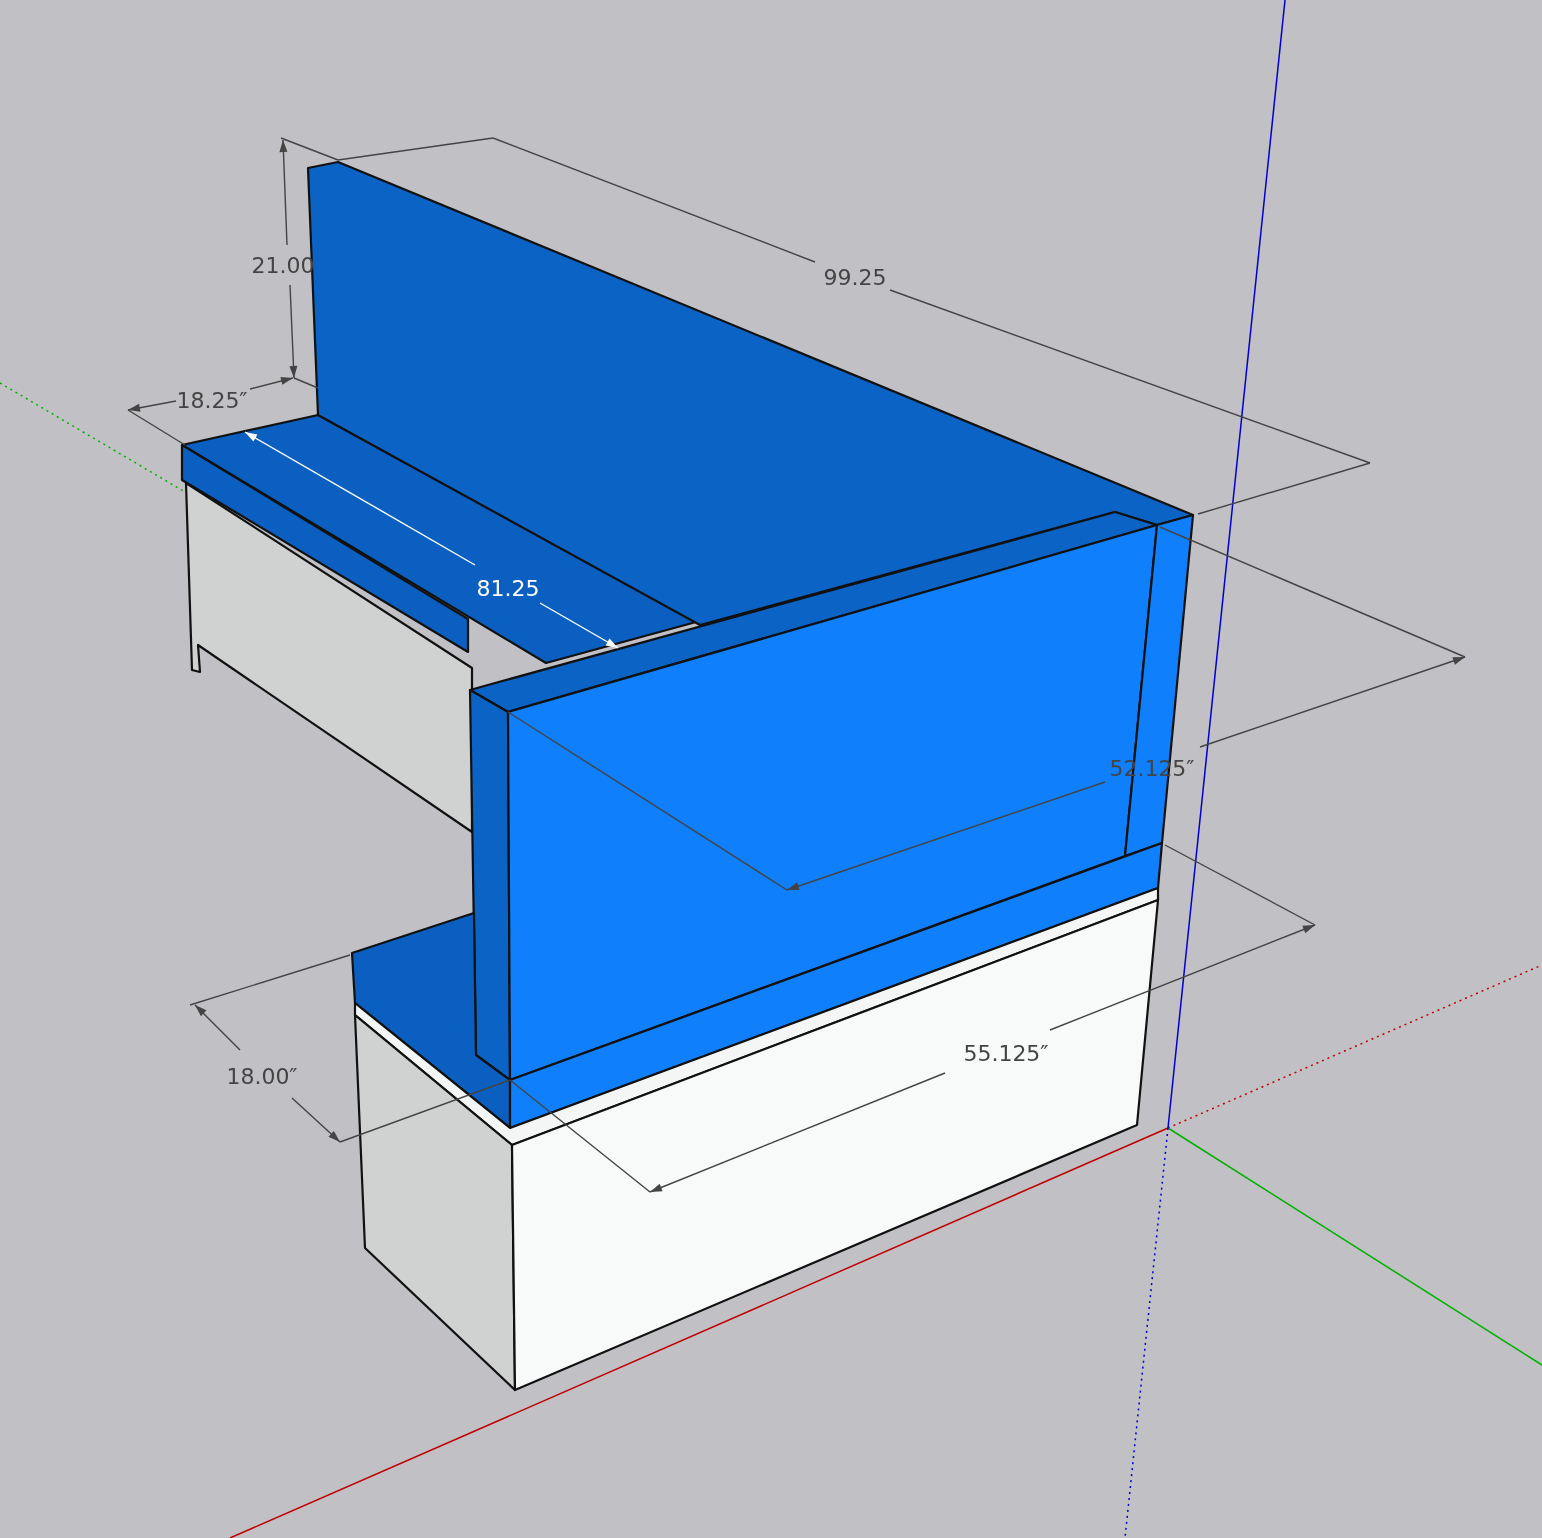  I want to click on dimension-label: 81.25, so click(508, 588).